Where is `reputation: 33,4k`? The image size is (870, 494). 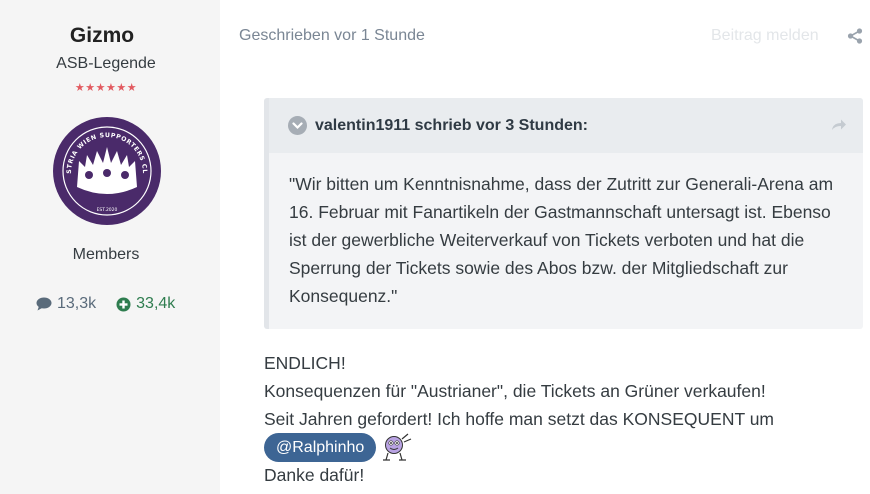
reputation: 33,4k is located at coordinates (145, 304).